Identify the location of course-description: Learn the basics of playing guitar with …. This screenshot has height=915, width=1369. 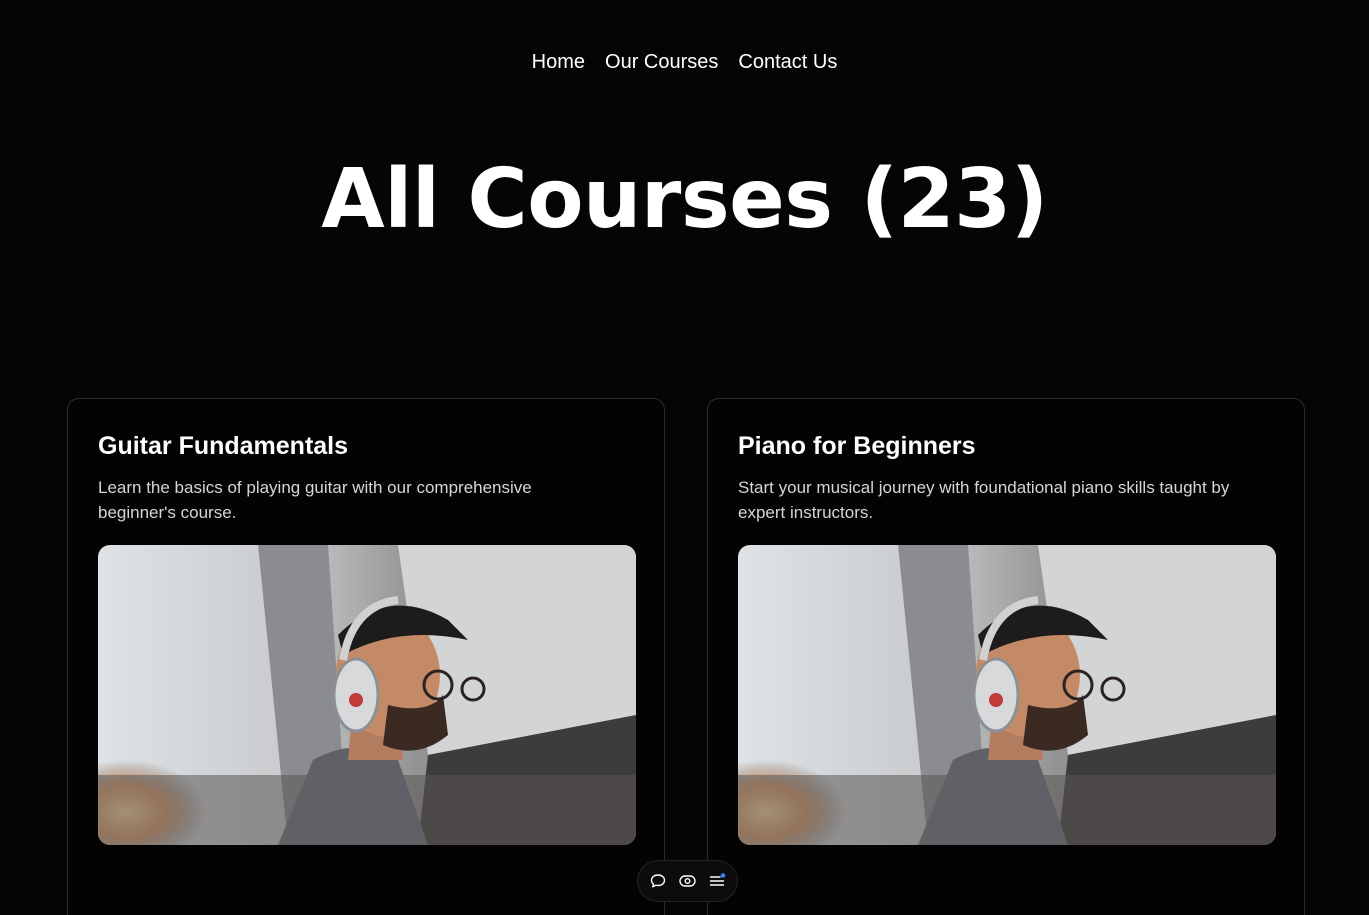
(315, 500).